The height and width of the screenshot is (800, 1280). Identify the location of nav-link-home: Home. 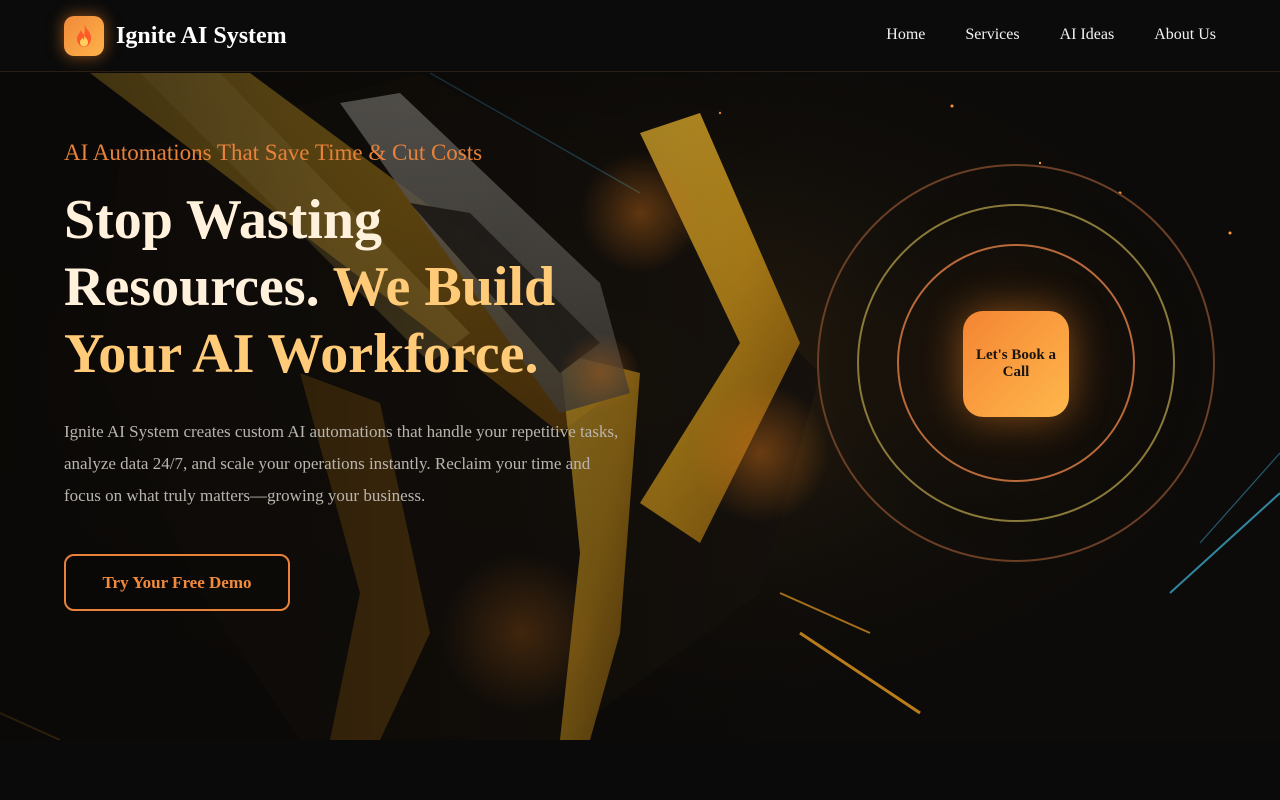
(905, 35).